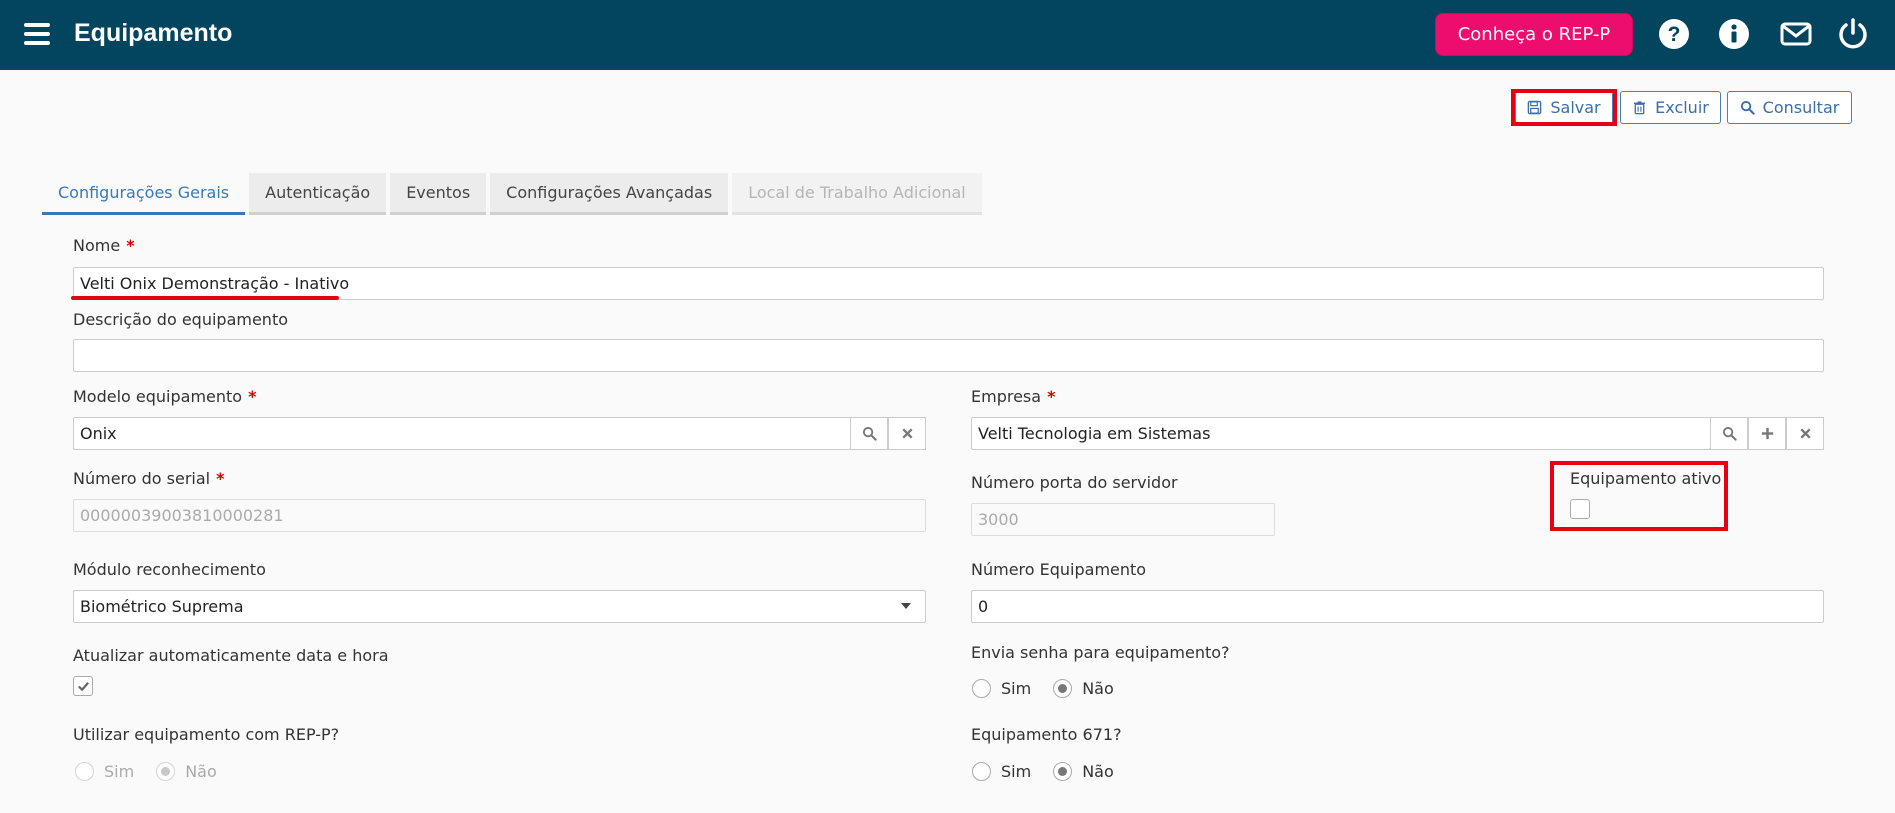 The height and width of the screenshot is (813, 1895). I want to click on serial-label: Número do serial *, so click(149, 478).